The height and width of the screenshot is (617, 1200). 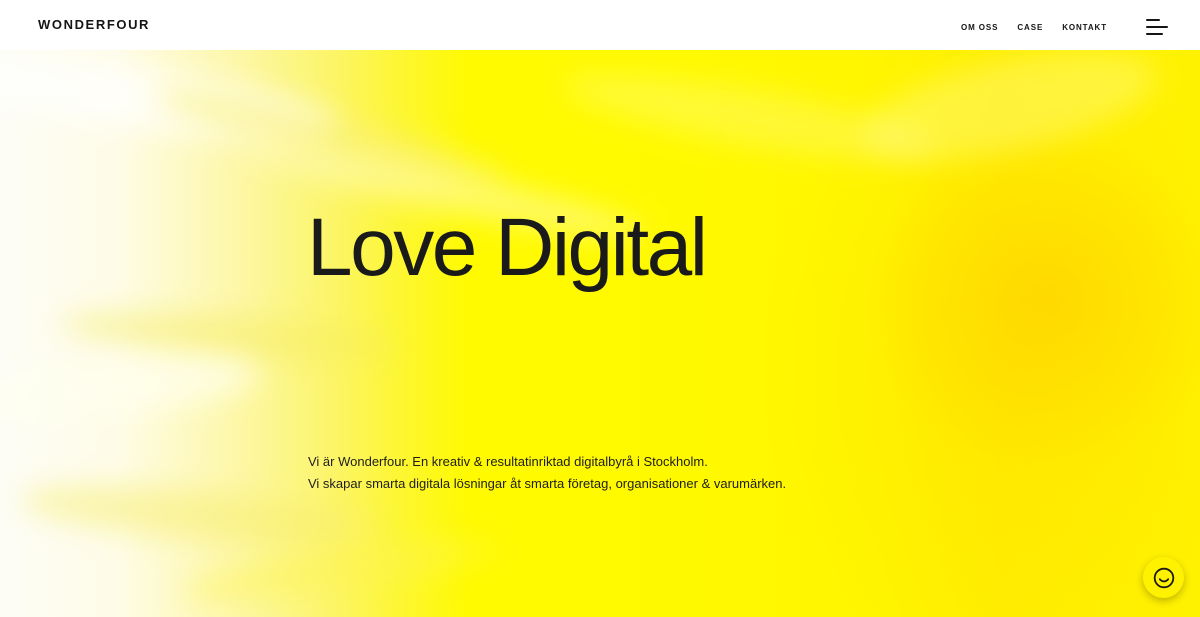 I want to click on nav-link-om-oss: OM OSS, so click(x=979, y=27).